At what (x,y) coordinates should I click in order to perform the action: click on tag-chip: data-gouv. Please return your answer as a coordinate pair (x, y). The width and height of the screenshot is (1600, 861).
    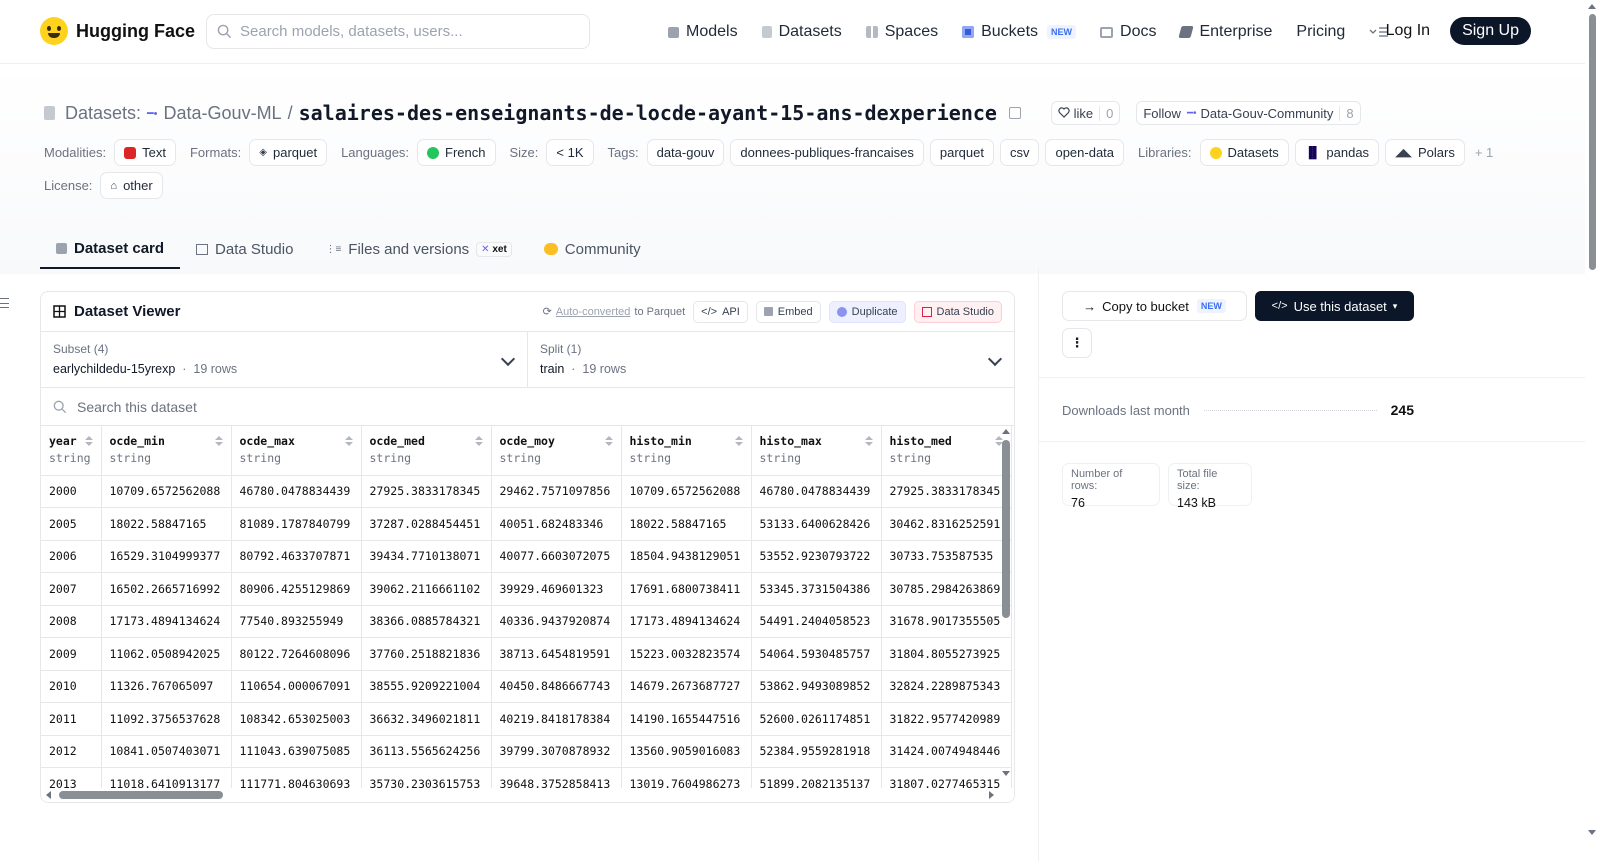
    Looking at the image, I should click on (685, 152).